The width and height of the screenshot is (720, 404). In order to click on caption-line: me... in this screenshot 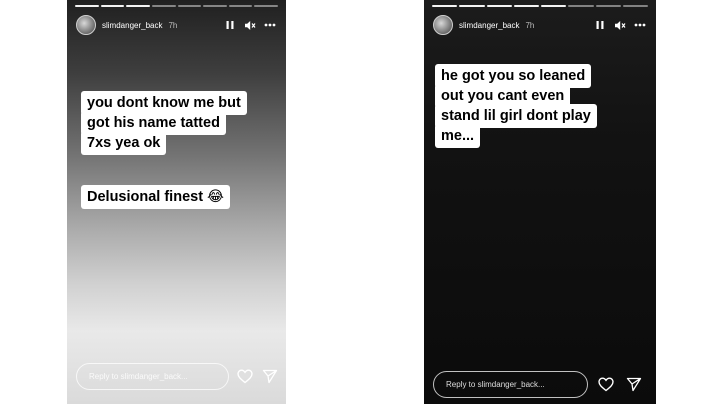, I will do `click(458, 136)`.